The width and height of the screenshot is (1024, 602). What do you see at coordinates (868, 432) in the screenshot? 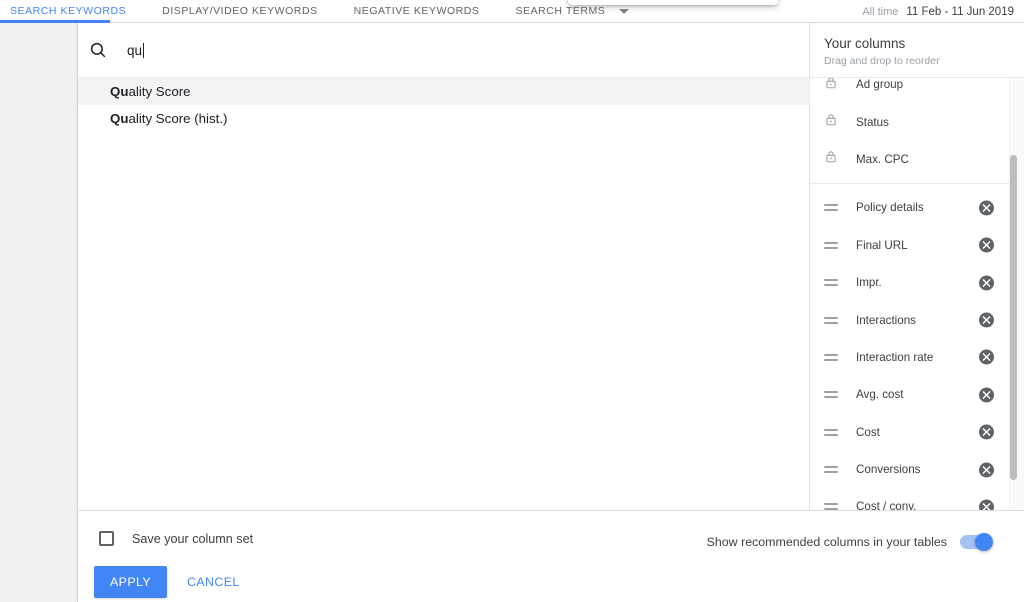
I see `column-label-cost: Cost` at bounding box center [868, 432].